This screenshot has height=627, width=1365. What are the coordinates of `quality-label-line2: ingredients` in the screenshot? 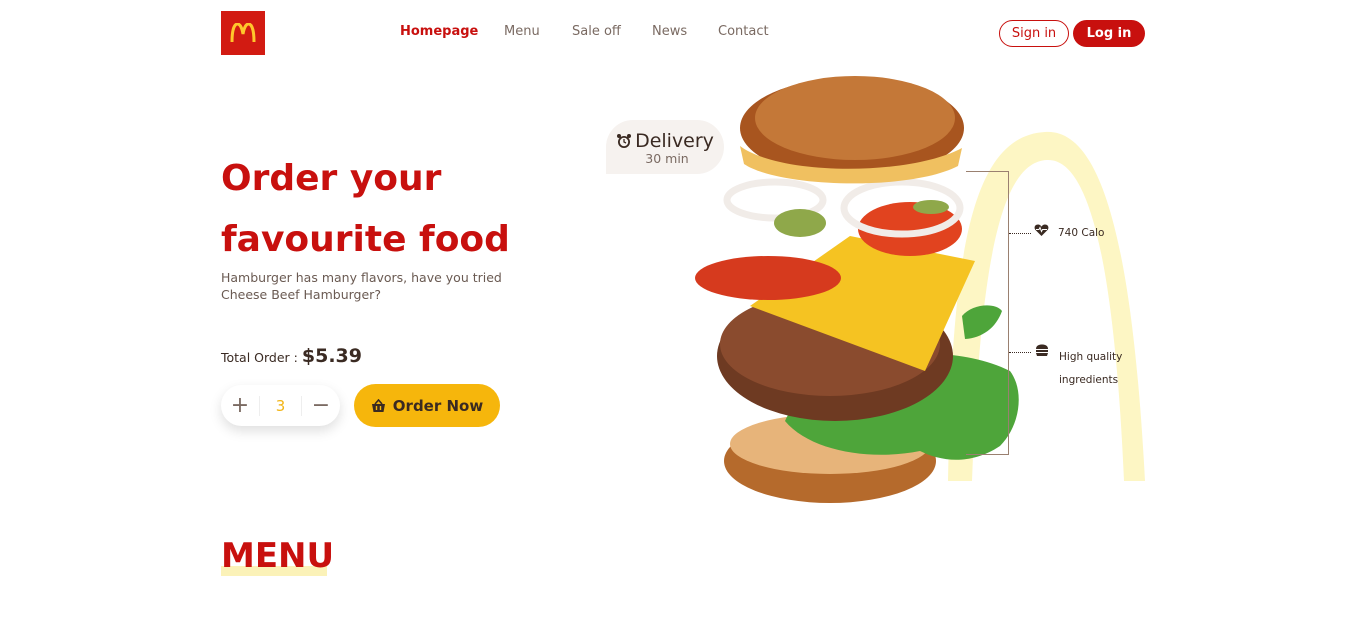 It's located at (1089, 380).